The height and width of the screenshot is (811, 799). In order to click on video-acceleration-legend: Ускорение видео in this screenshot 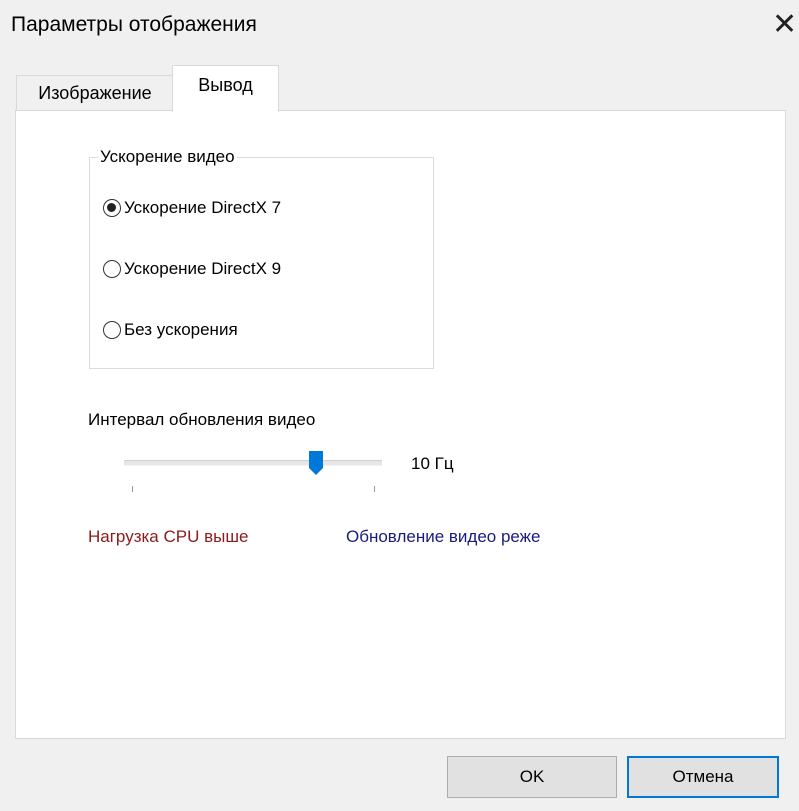, I will do `click(167, 157)`.